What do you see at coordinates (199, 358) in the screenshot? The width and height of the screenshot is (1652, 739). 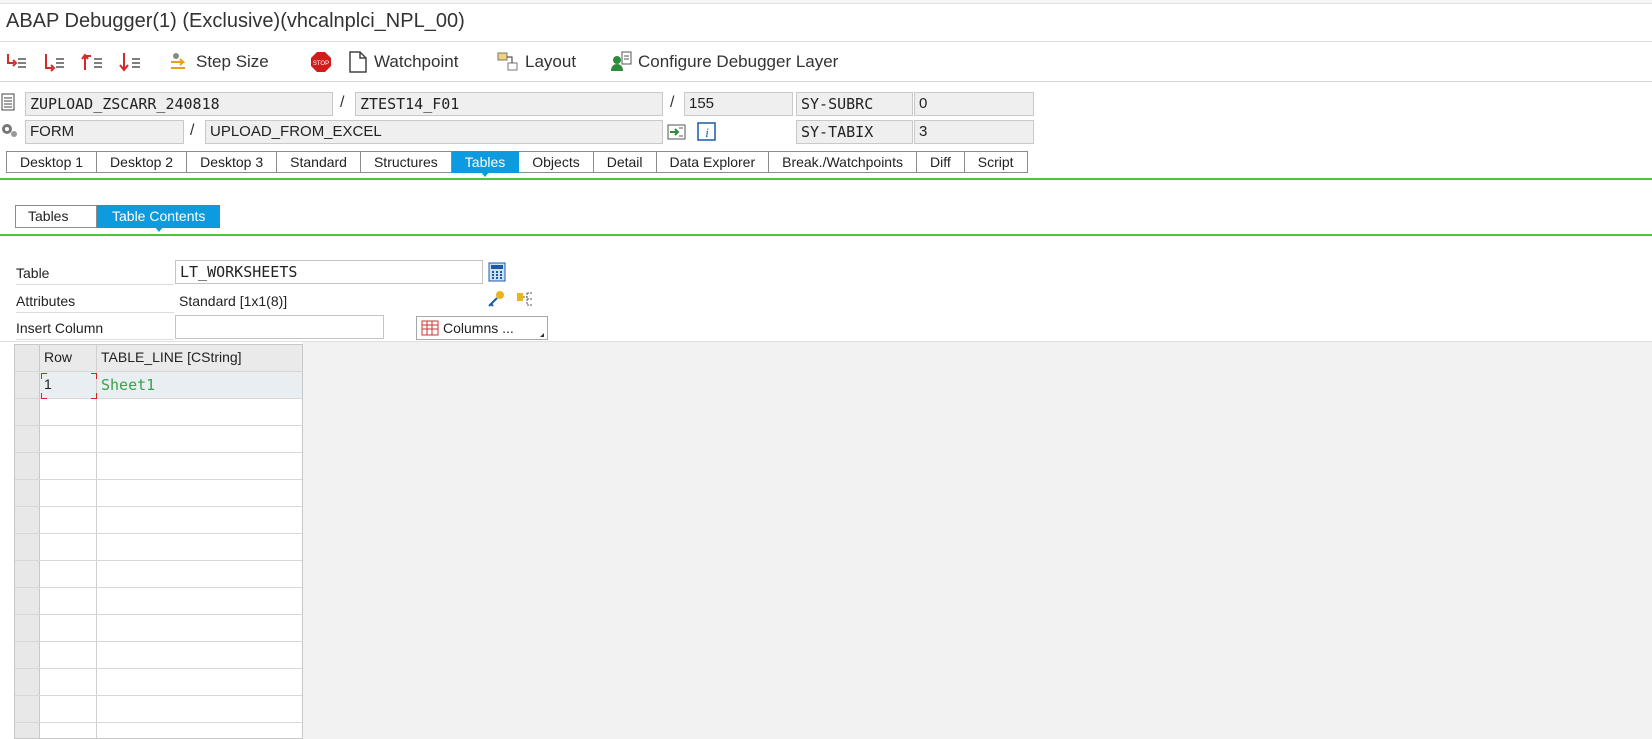 I see `column-header-table-line: TABLE_LINE [CString]` at bounding box center [199, 358].